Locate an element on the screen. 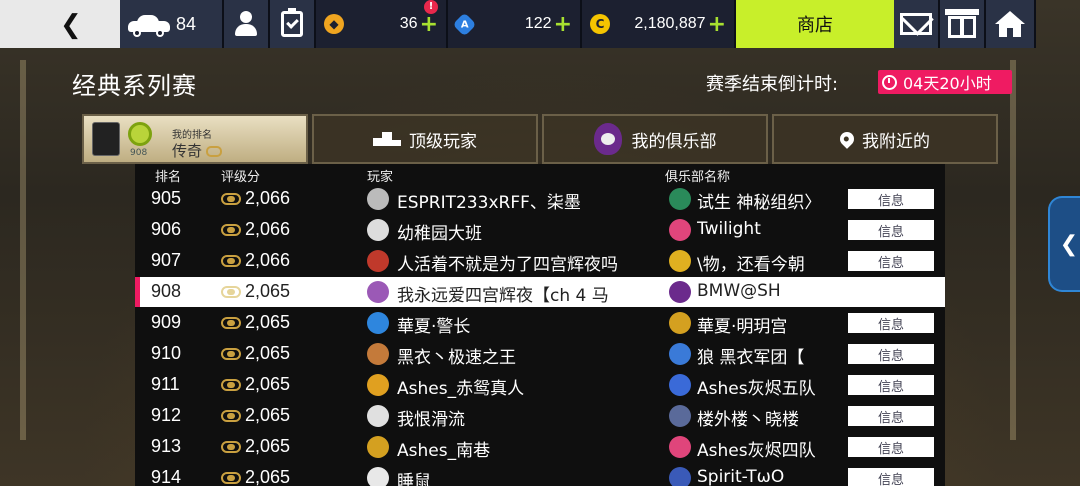  row-club-name: Ashes灰烬五队 is located at coordinates (771, 386).